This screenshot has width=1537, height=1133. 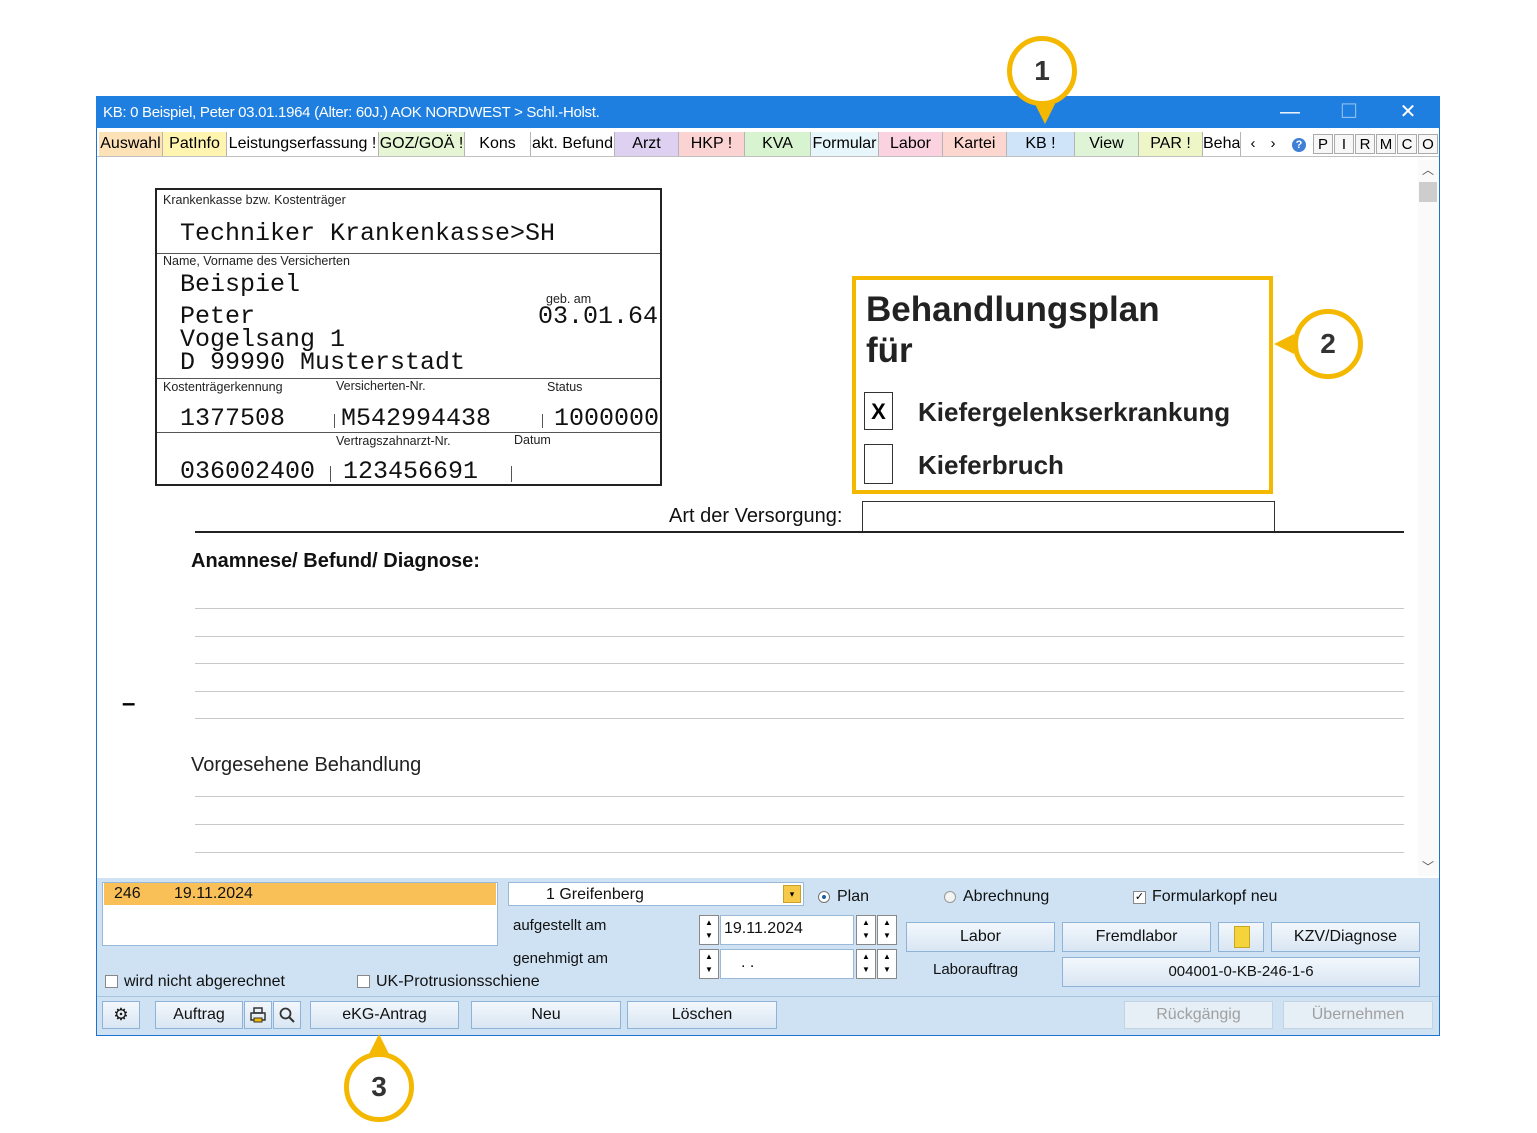 I want to click on plan-date: 19.11.2024, so click(x=213, y=893).